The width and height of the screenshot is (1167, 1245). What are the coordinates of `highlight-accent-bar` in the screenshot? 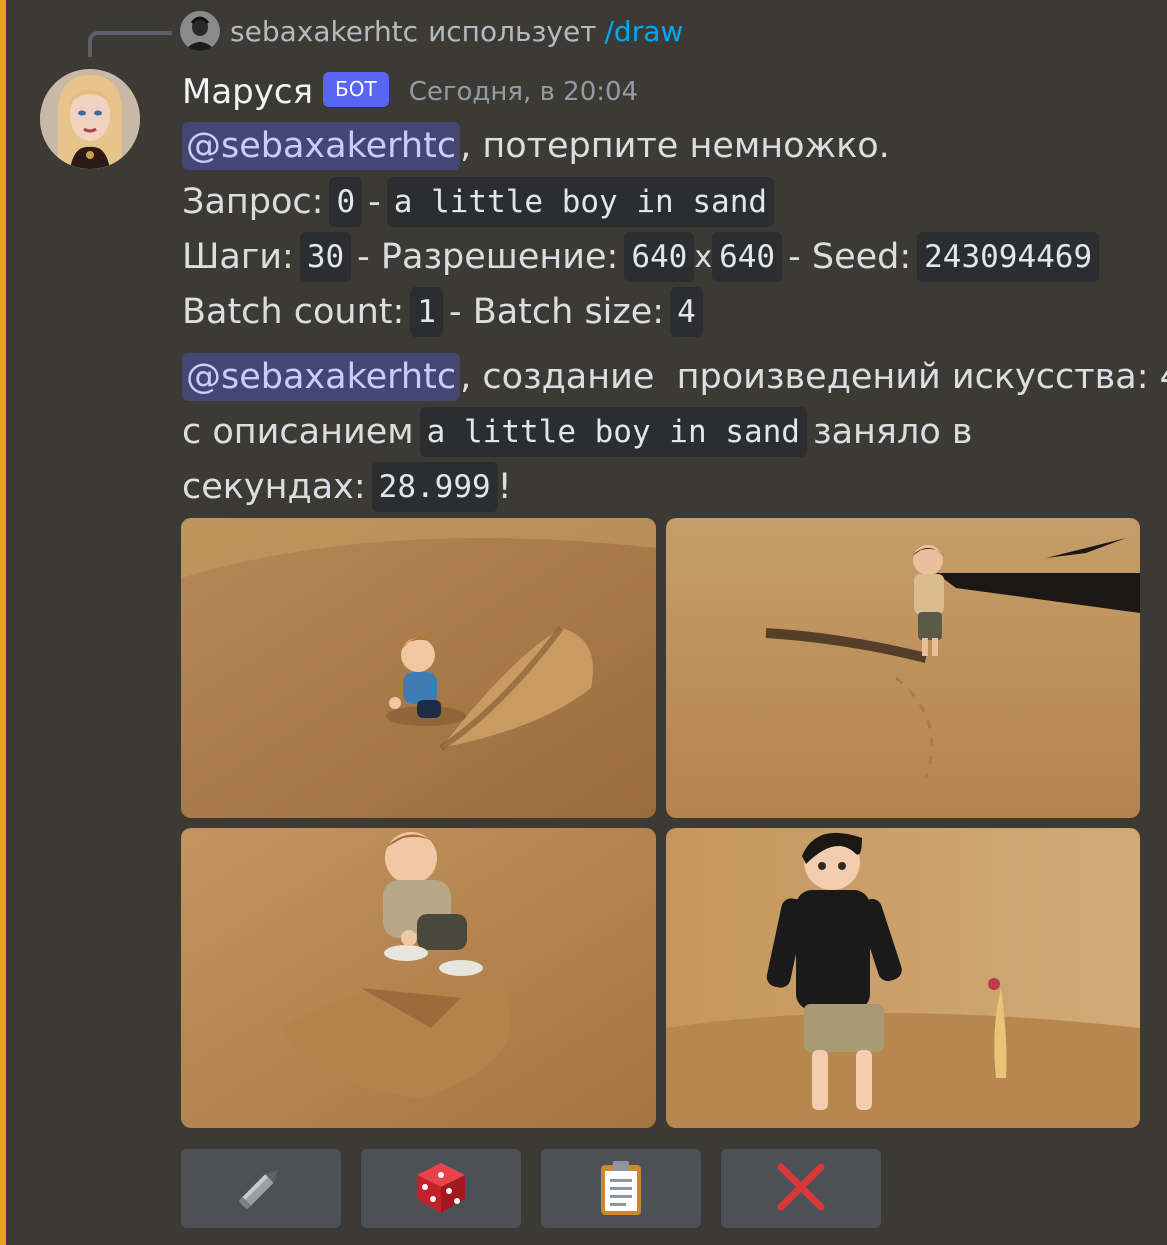 It's located at (3, 622).